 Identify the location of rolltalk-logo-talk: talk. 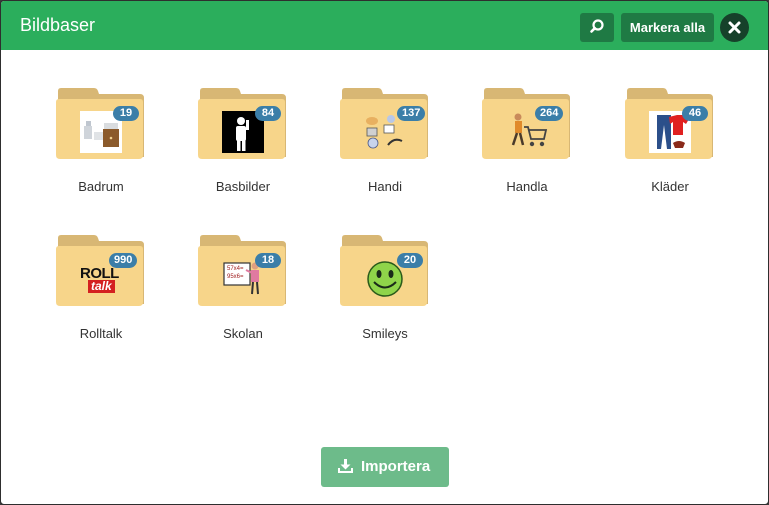
(101, 286).